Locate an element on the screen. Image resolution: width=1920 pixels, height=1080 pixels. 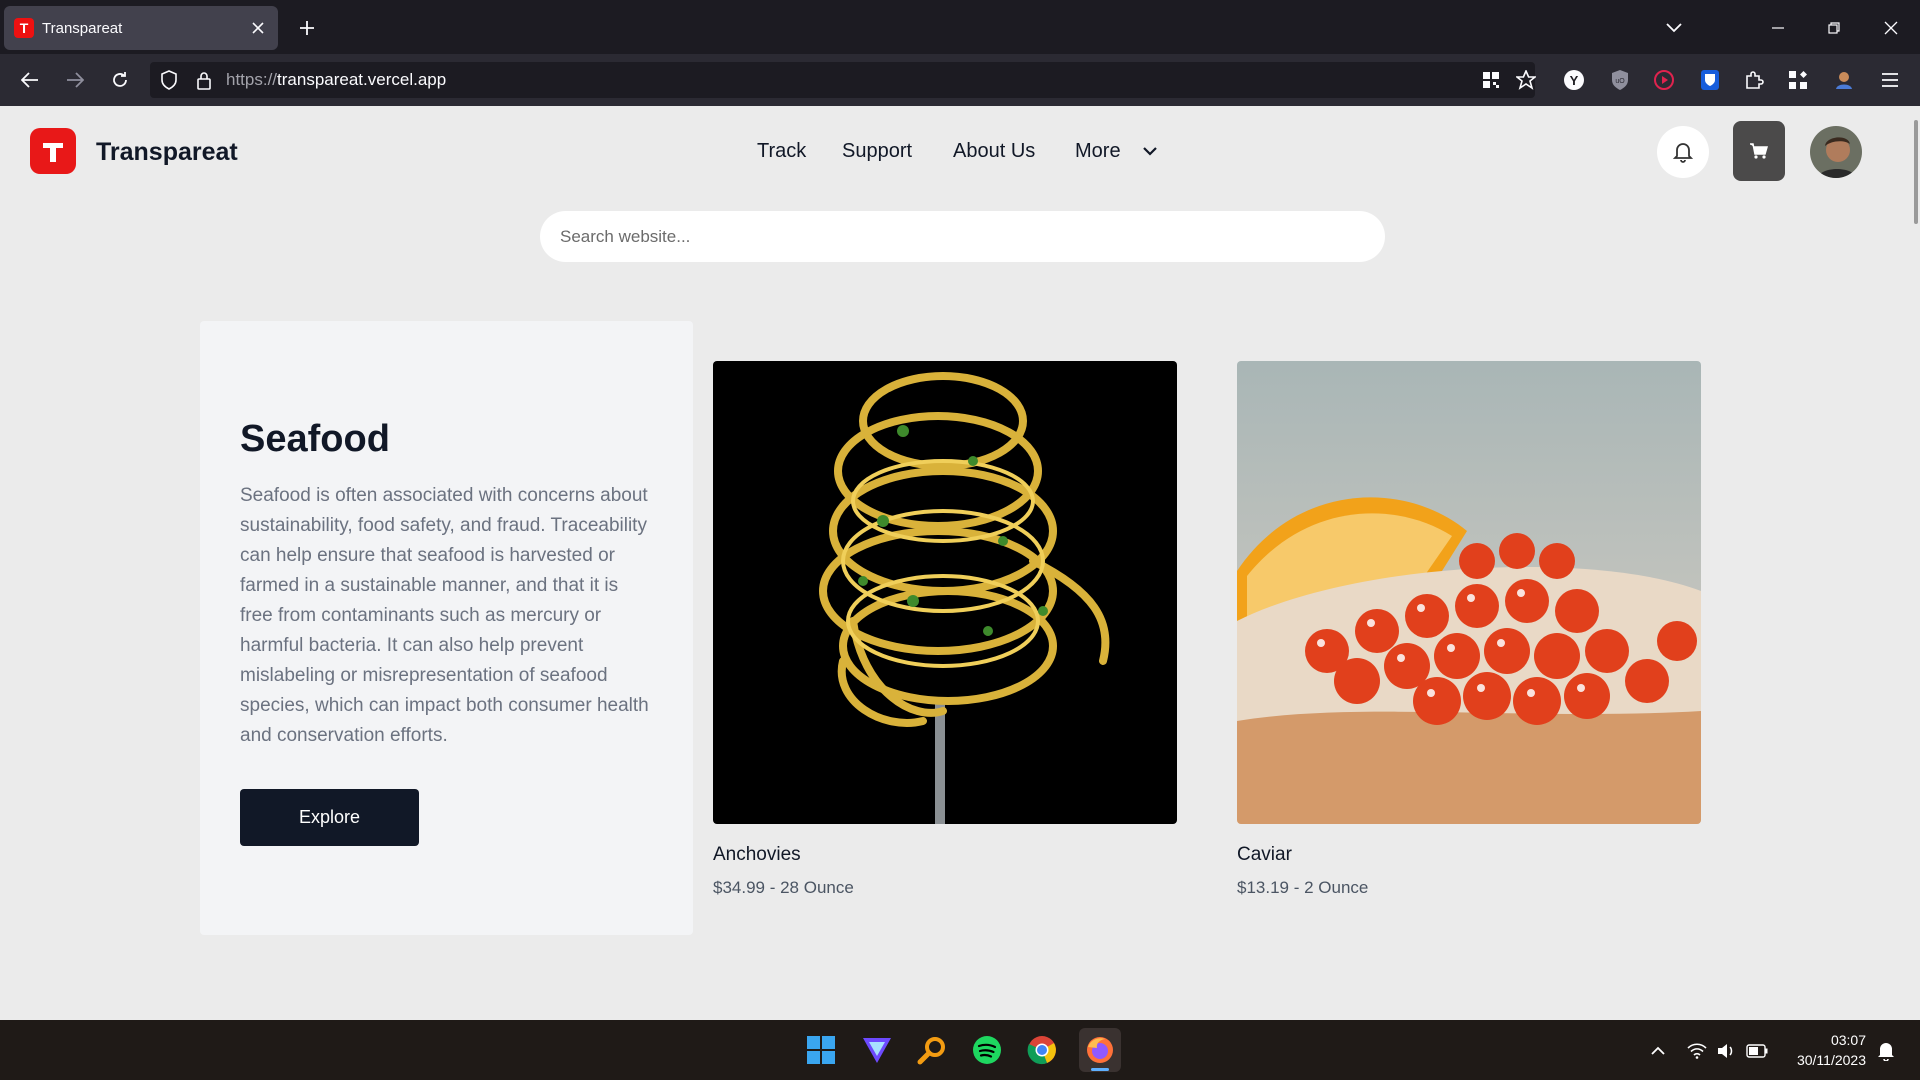
nav-support: Support is located at coordinates (877, 151).